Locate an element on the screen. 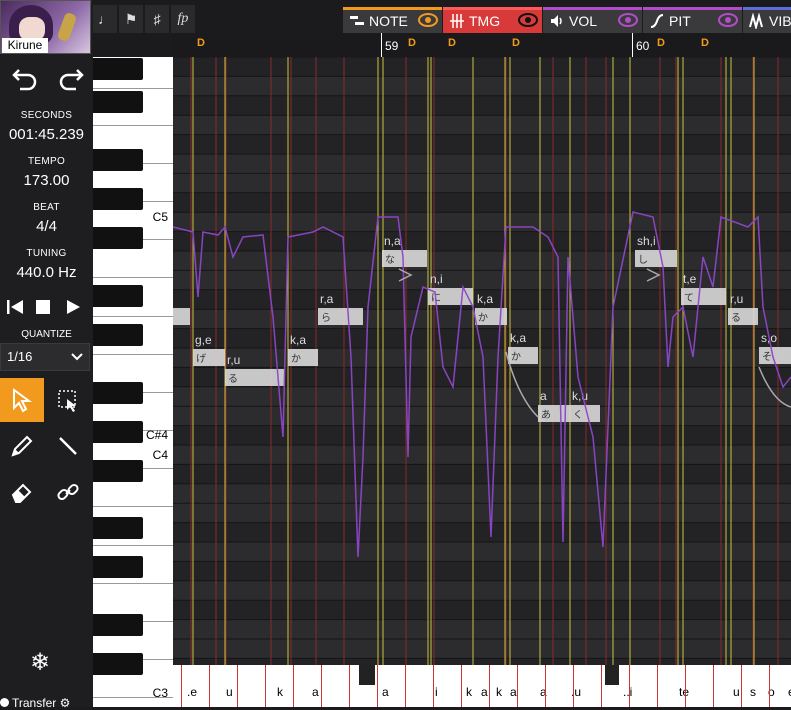 The image size is (791, 710). eraser-tool-button is located at coordinates (22, 492).